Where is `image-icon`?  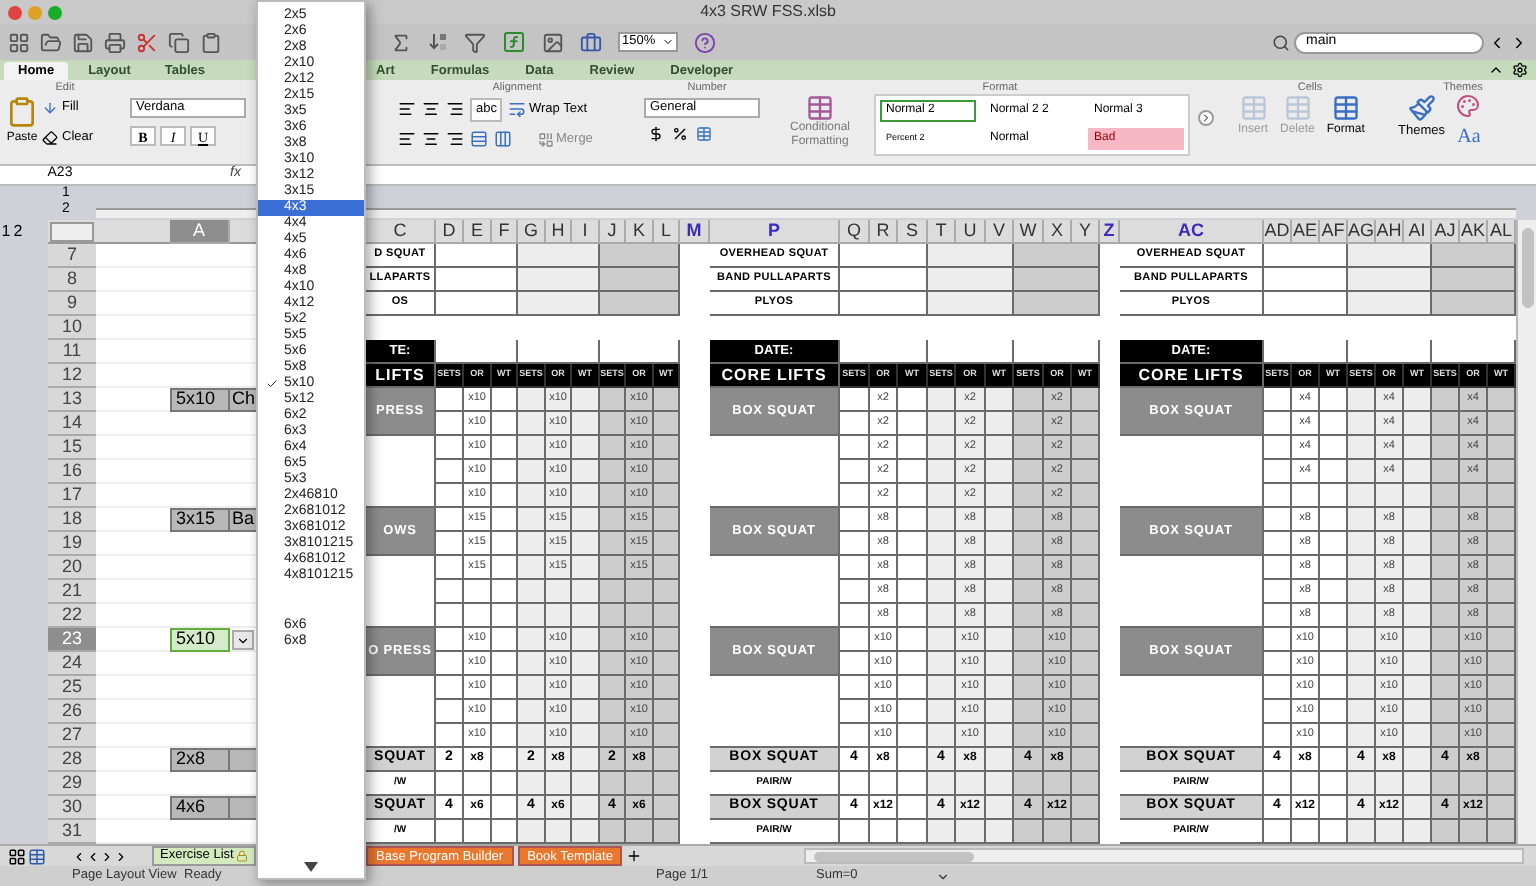
image-icon is located at coordinates (553, 42).